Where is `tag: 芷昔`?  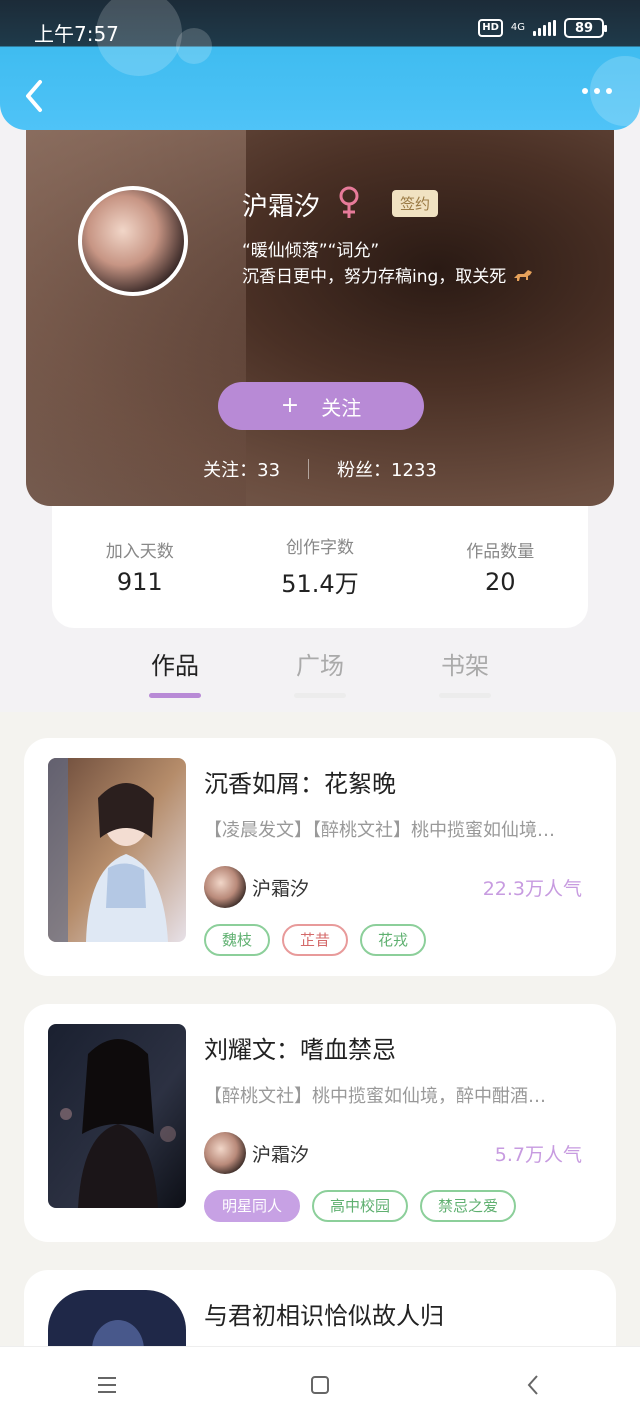
tag: 芷昔 is located at coordinates (315, 940).